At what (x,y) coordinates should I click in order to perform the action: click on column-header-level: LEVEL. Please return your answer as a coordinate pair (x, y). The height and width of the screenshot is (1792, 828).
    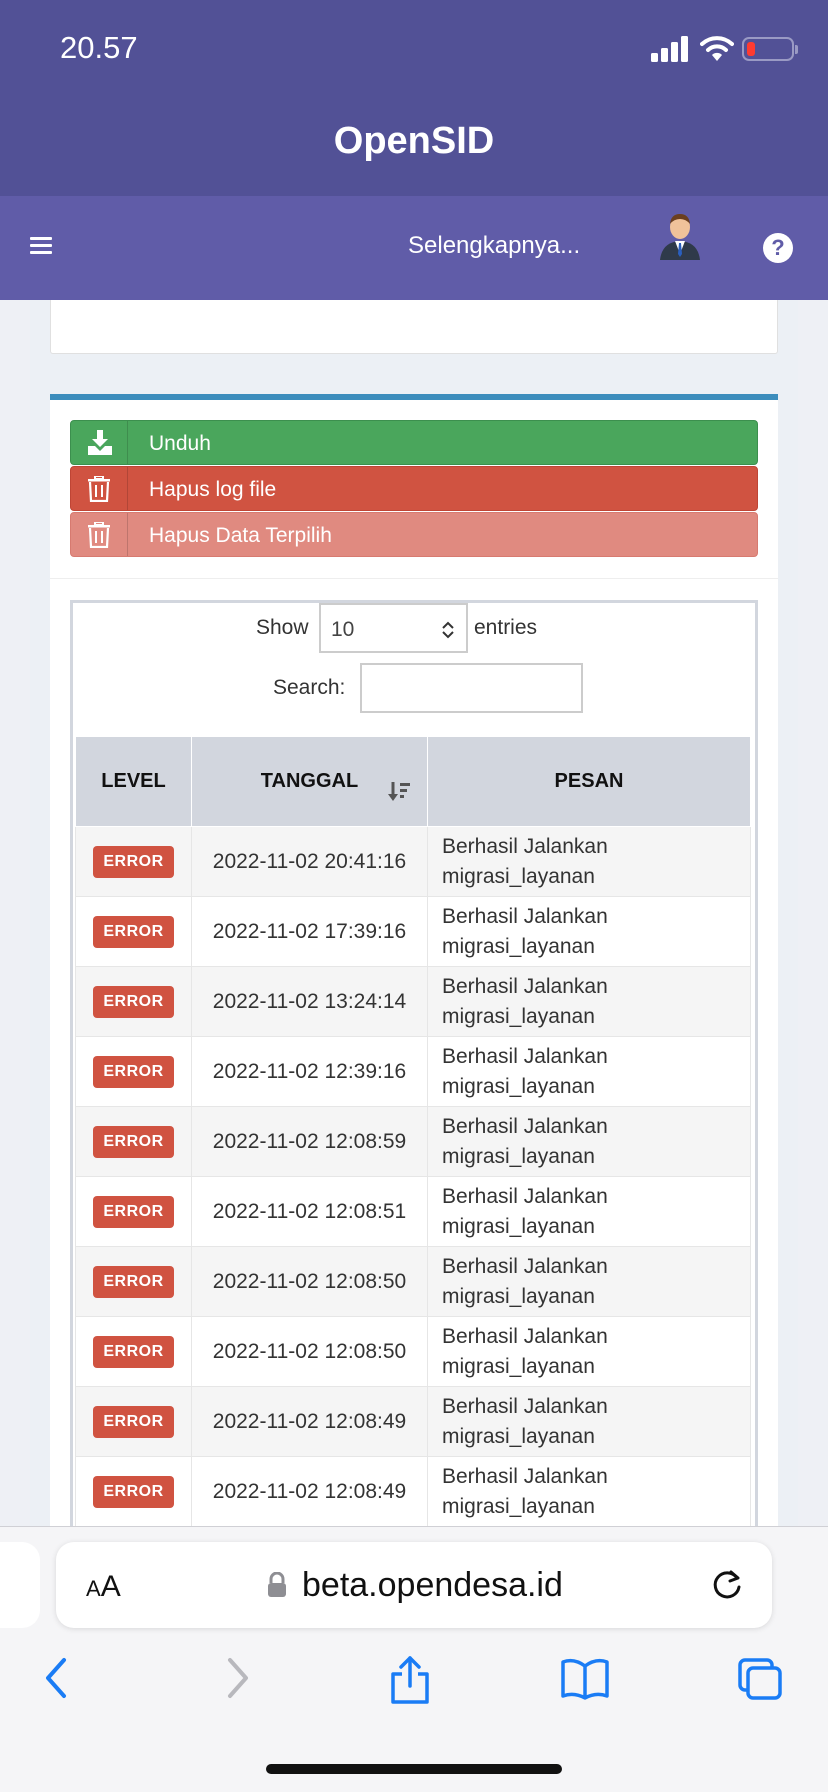
    Looking at the image, I should click on (133, 781).